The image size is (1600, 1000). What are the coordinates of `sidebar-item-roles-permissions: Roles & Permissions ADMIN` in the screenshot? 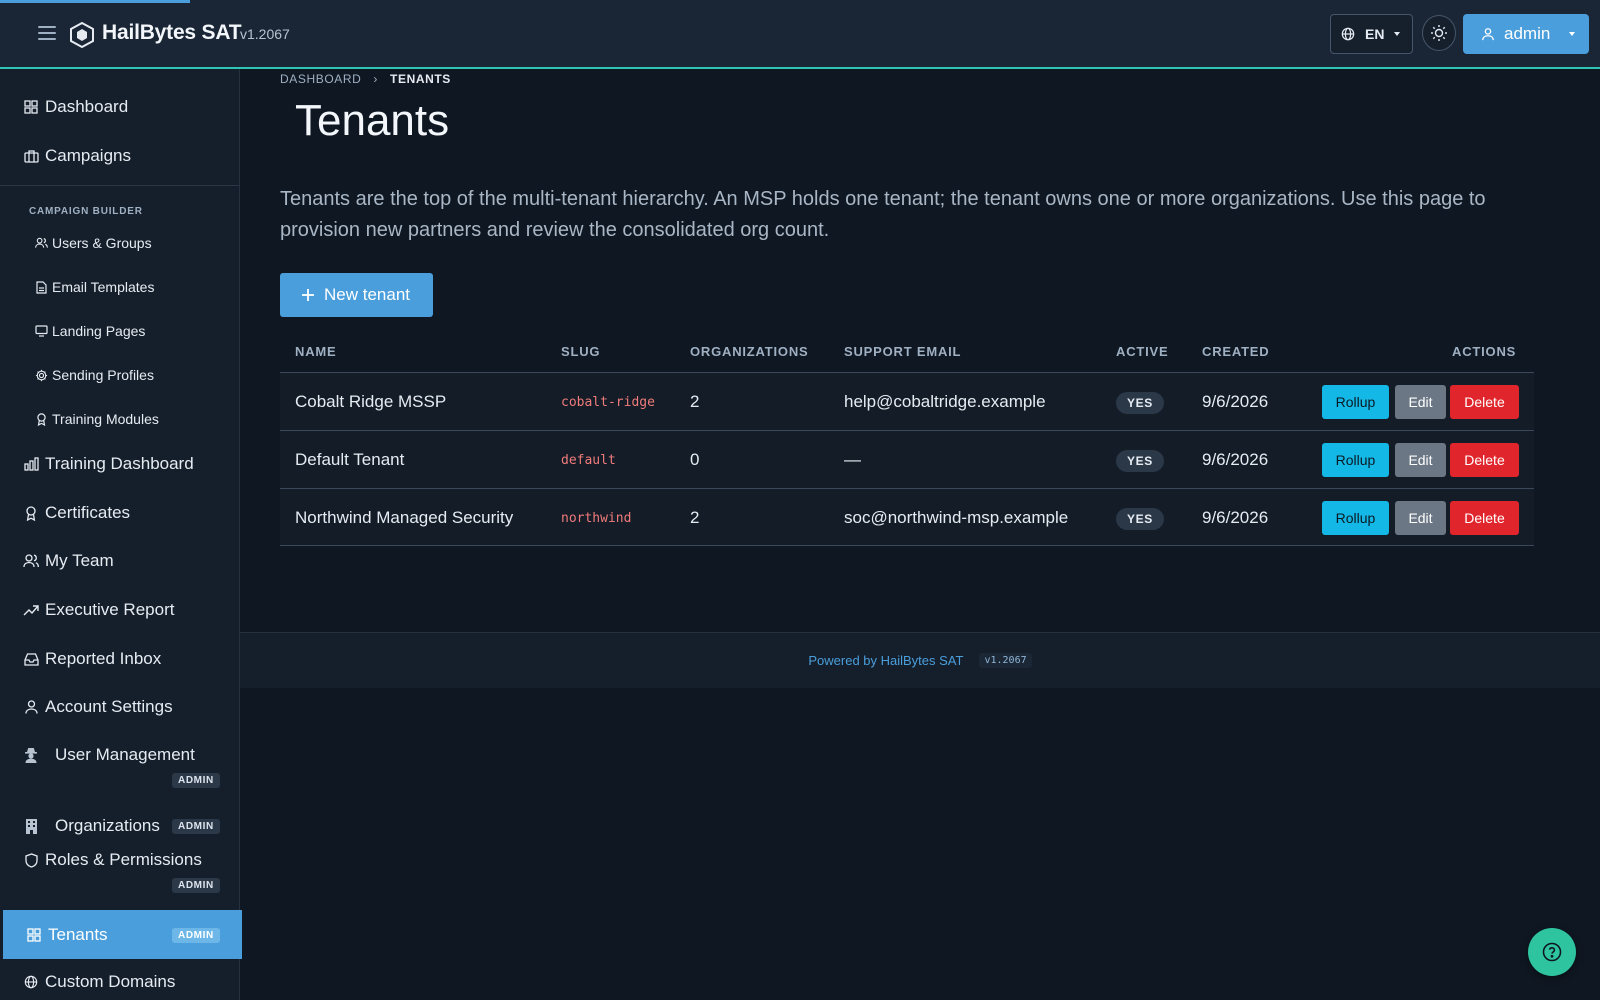 It's located at (119, 865).